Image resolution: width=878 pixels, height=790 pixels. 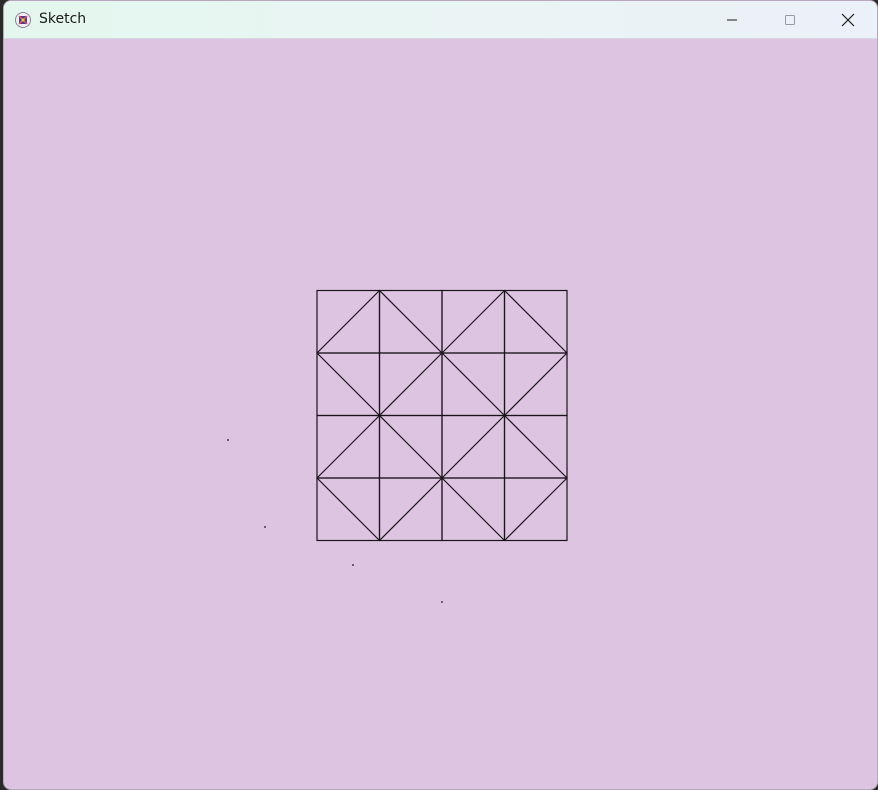 I want to click on window-title: Sketch, so click(x=63, y=19).